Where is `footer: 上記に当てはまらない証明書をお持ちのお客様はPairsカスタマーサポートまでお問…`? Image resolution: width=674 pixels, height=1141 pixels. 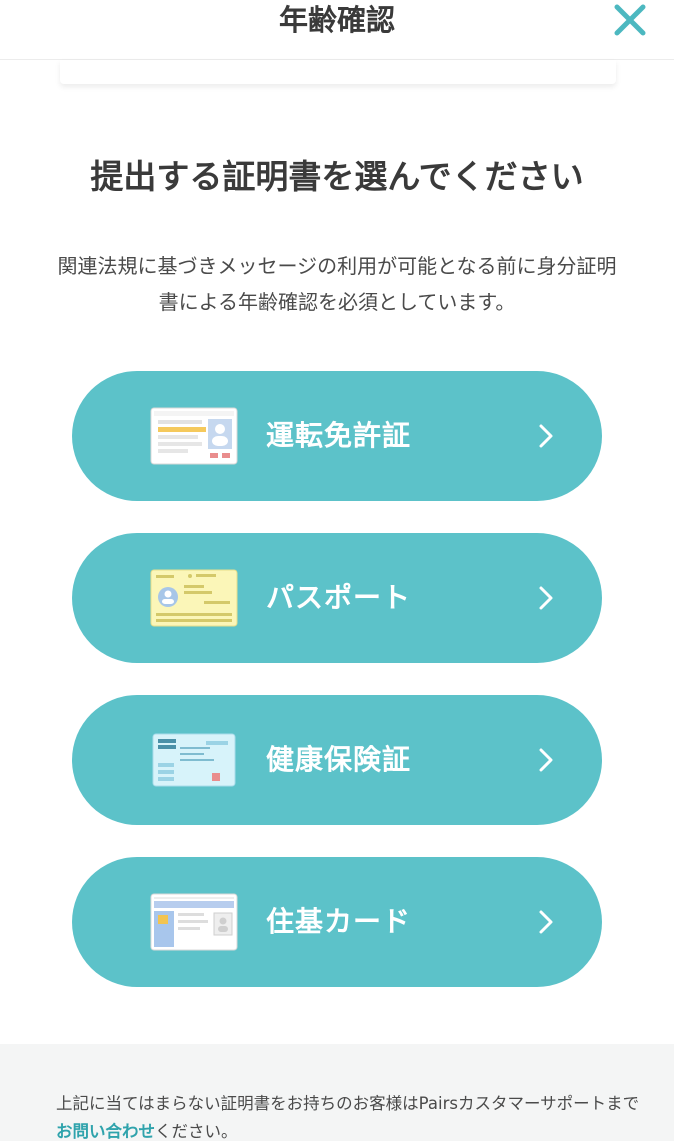 footer: 上記に当てはまらない証明書をお持ちのお客様はPairsカスタマーサポートまでお問… is located at coordinates (337, 1092).